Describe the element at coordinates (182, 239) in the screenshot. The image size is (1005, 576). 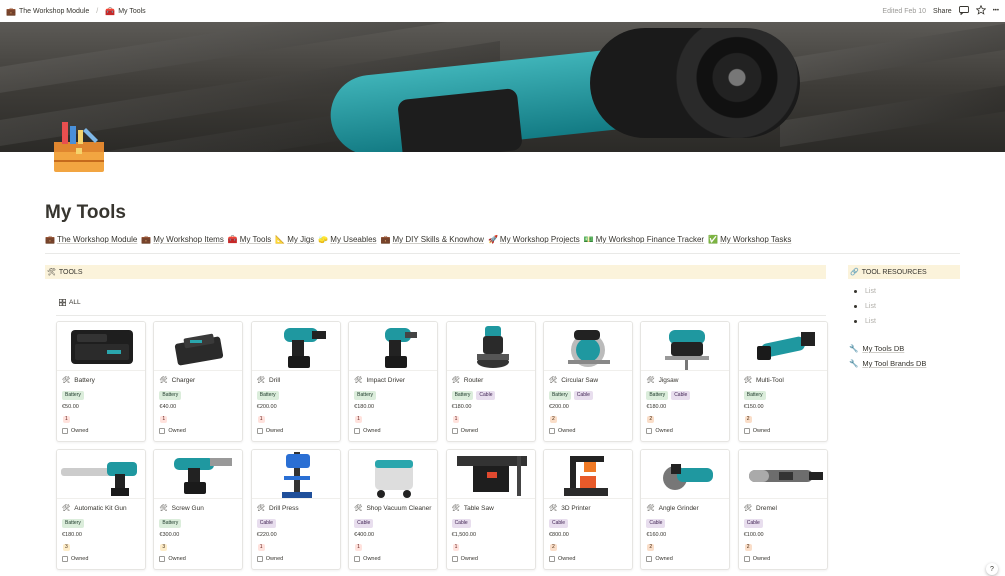
I see `page-link: 💼 My Workshop Items` at that location.